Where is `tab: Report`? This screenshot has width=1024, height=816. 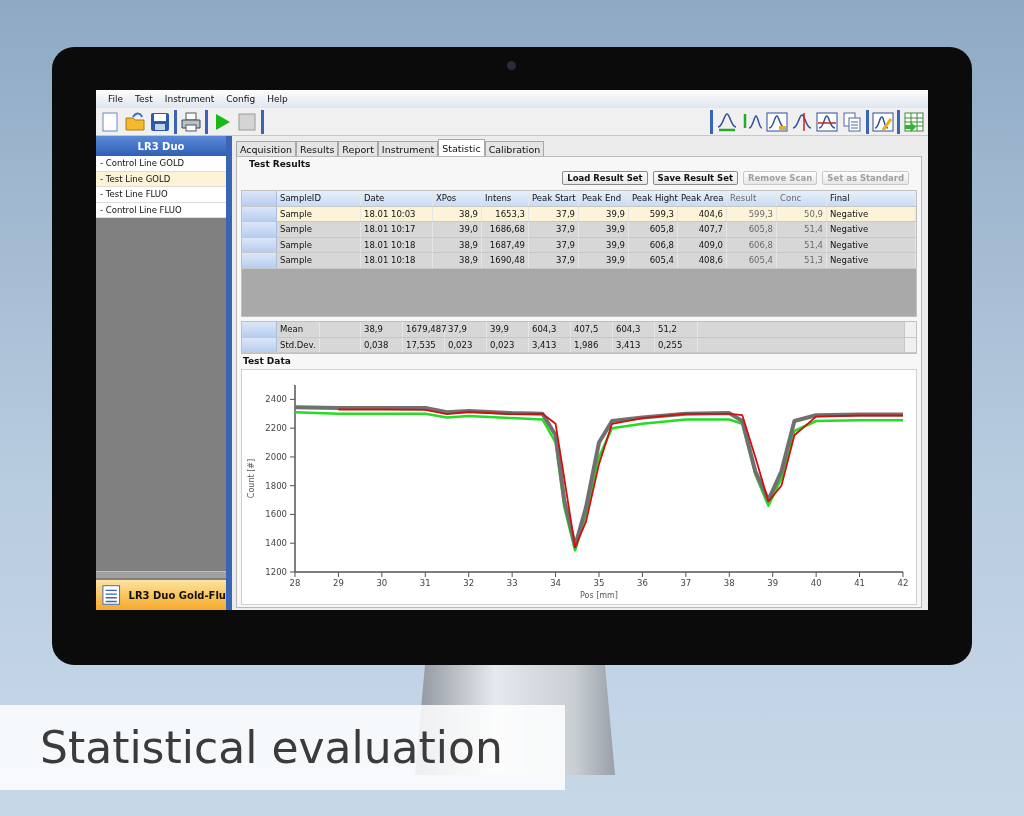
tab: Report is located at coordinates (358, 148).